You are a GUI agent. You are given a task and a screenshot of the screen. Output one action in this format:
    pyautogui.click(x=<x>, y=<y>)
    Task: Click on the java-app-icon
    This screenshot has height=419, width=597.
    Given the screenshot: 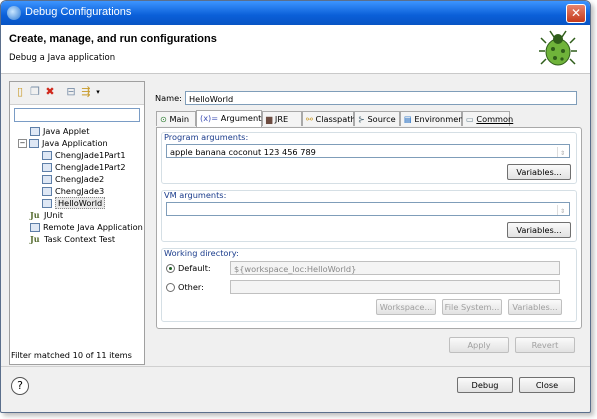 What is the action you would take?
    pyautogui.click(x=34, y=143)
    